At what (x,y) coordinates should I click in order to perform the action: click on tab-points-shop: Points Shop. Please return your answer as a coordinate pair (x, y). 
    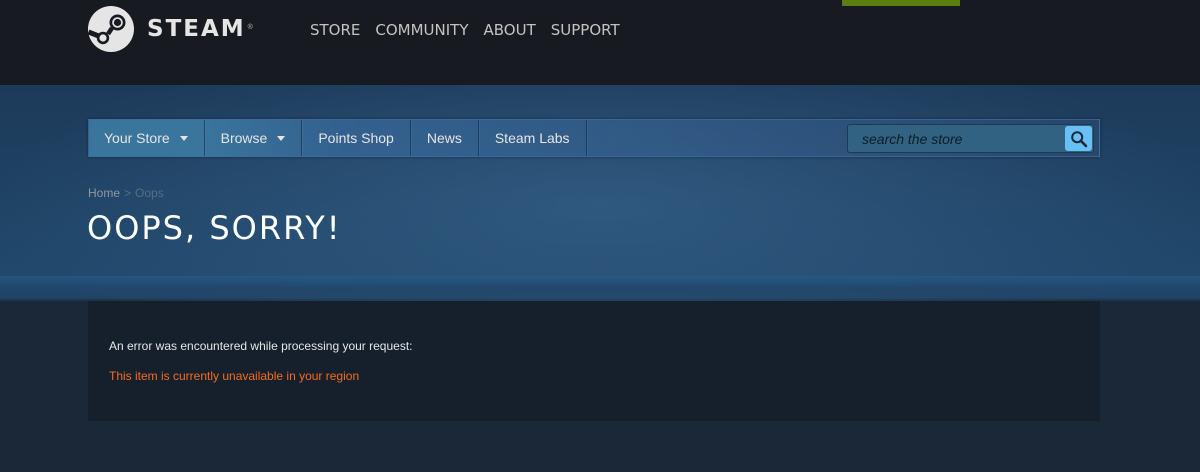
    Looking at the image, I should click on (356, 138).